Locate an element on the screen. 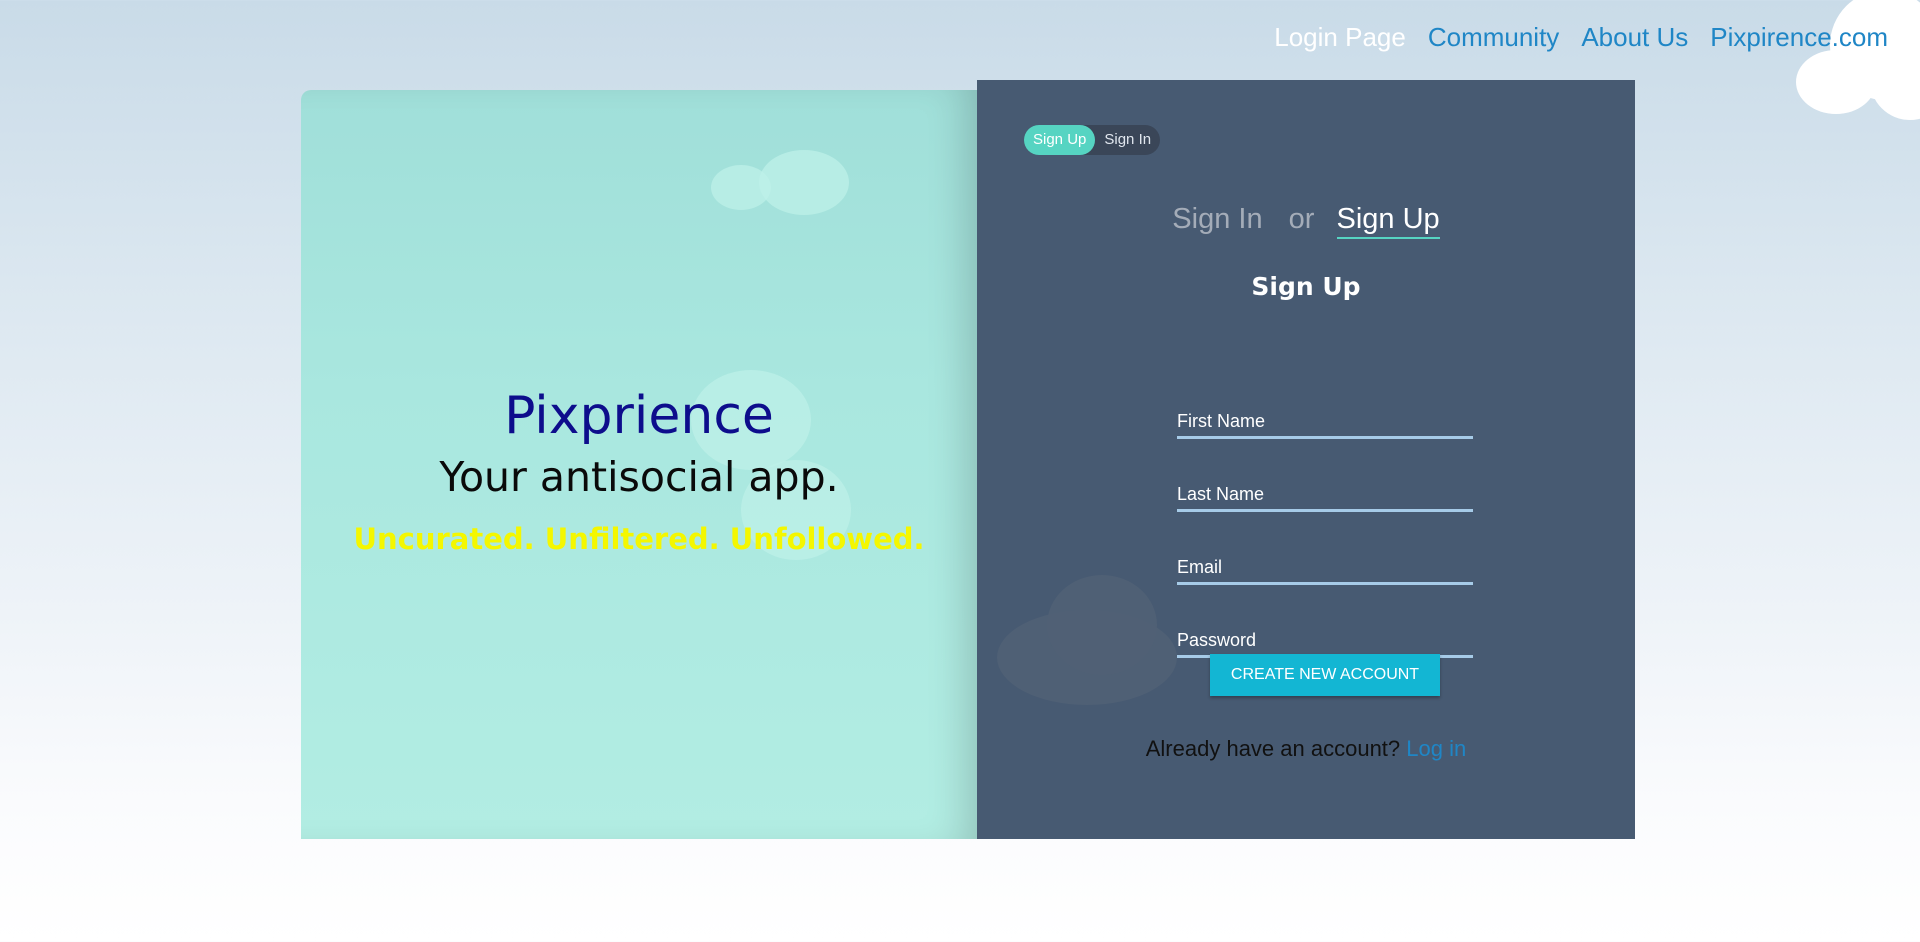 The height and width of the screenshot is (942, 1920). tagline: Your antisocial app. is located at coordinates (639, 477).